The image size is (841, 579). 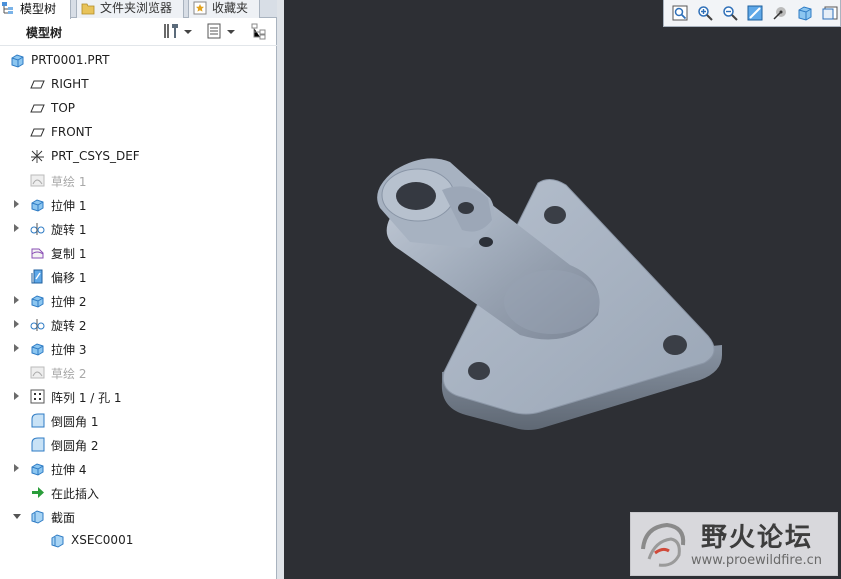 I want to click on settings-button, so click(x=177, y=32).